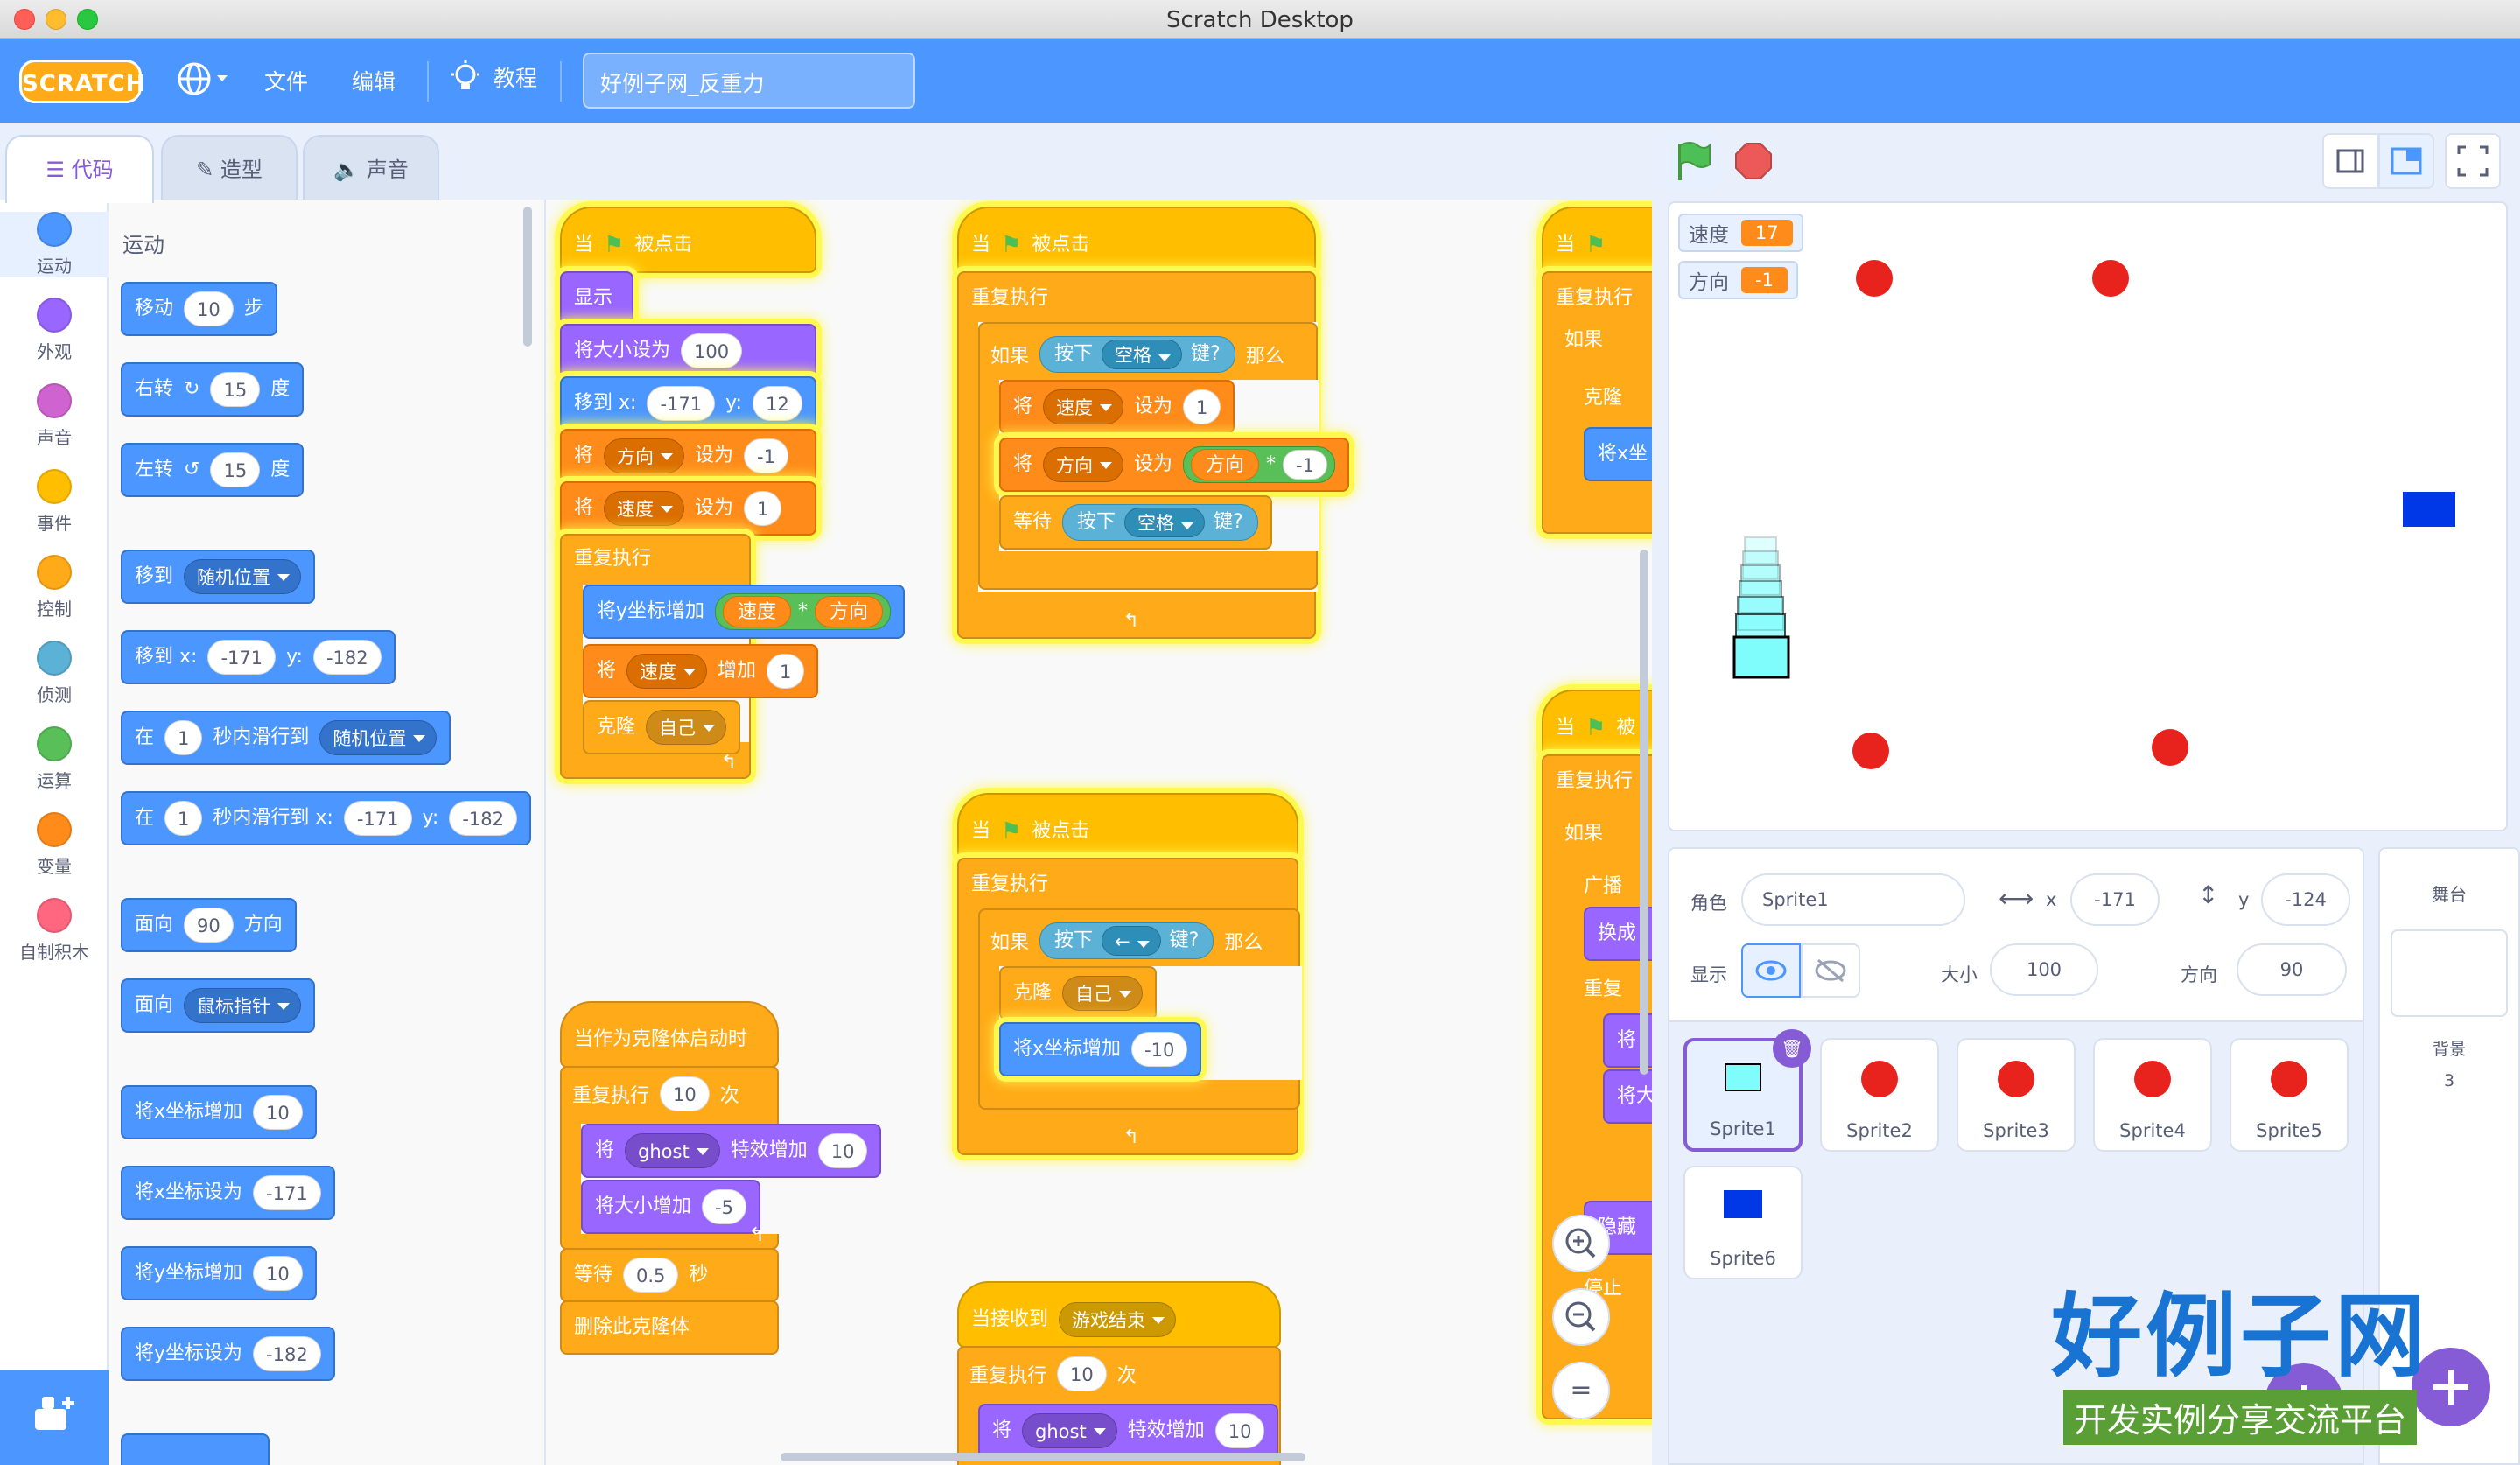 This screenshot has height=1465, width=2520. What do you see at coordinates (371, 168) in the screenshot?
I see `tab-sounds: 🔈 声音` at bounding box center [371, 168].